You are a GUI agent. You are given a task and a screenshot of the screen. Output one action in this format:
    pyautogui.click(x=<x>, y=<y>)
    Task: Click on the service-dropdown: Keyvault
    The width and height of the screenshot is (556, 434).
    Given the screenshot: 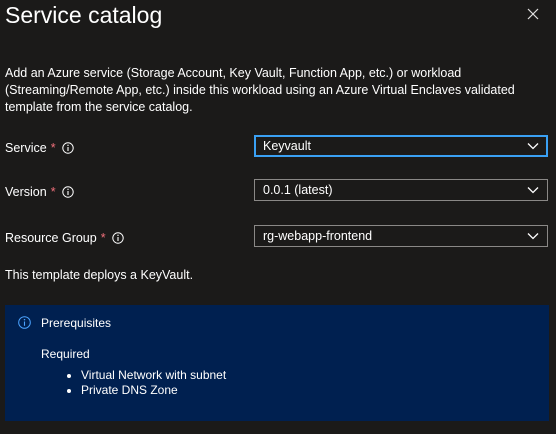 What is the action you would take?
    pyautogui.click(x=401, y=146)
    